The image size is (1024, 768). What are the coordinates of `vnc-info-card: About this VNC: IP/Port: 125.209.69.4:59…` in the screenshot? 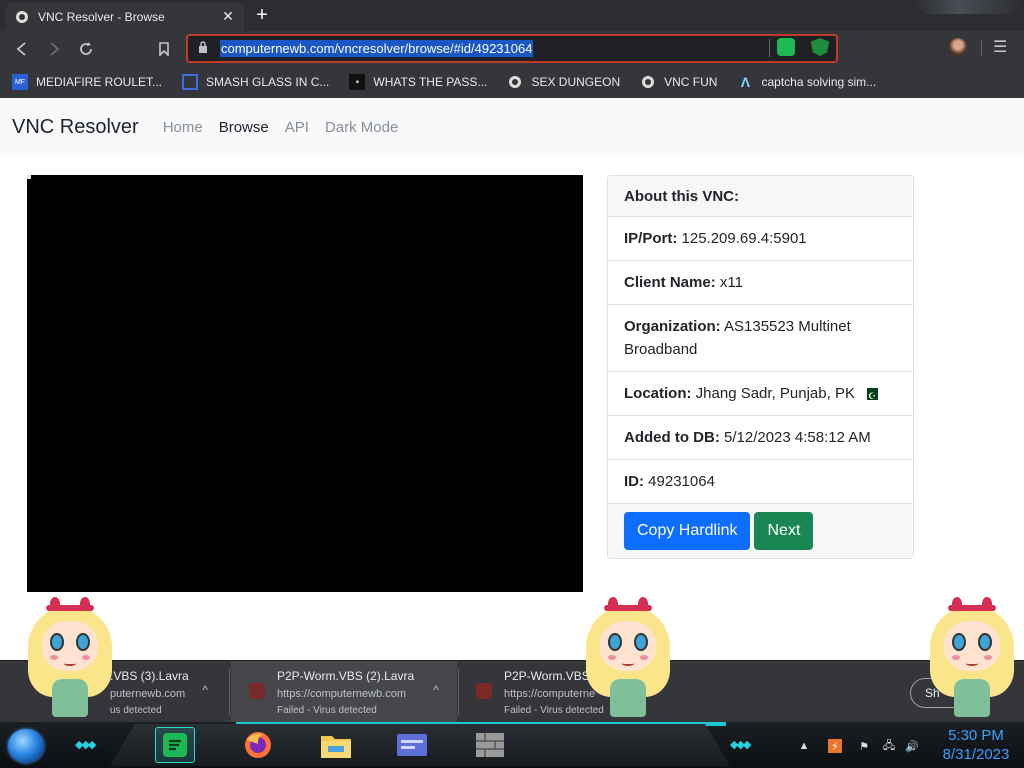 It's located at (760, 367).